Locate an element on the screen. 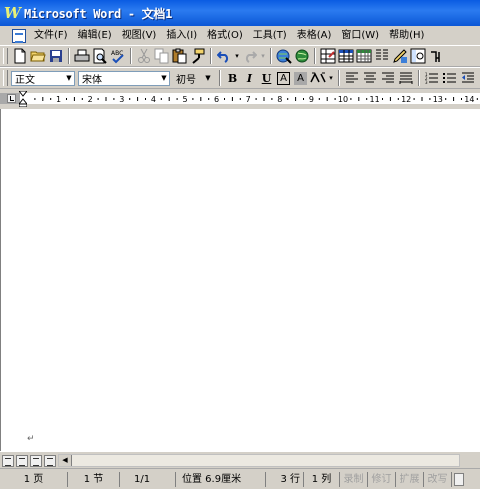 This screenshot has width=480, height=489. save-icon is located at coordinates (56, 56).